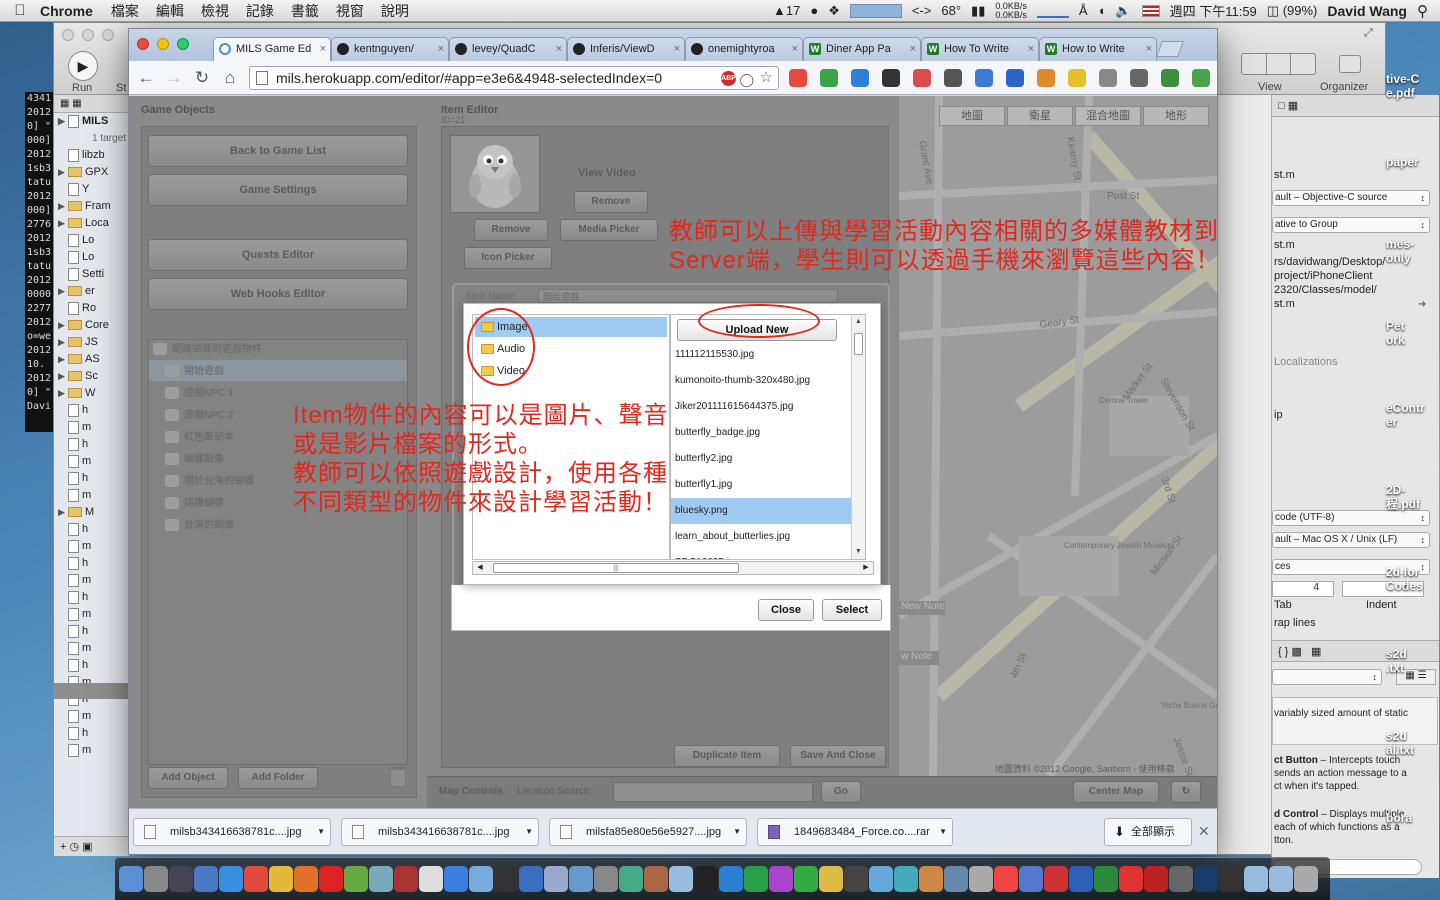  I want to click on navigator-item: m, so click(91, 427).